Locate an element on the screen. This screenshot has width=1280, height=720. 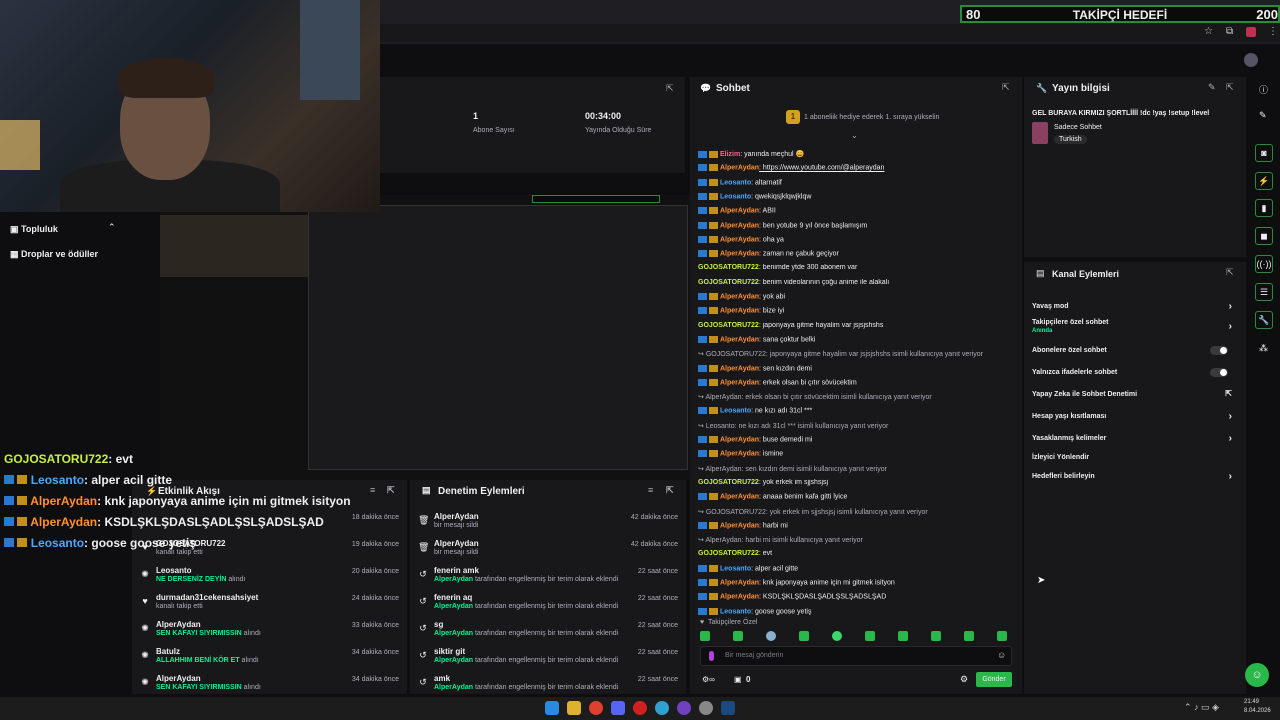
pencil-icon: ✎ is located at coordinates (1263, 115).